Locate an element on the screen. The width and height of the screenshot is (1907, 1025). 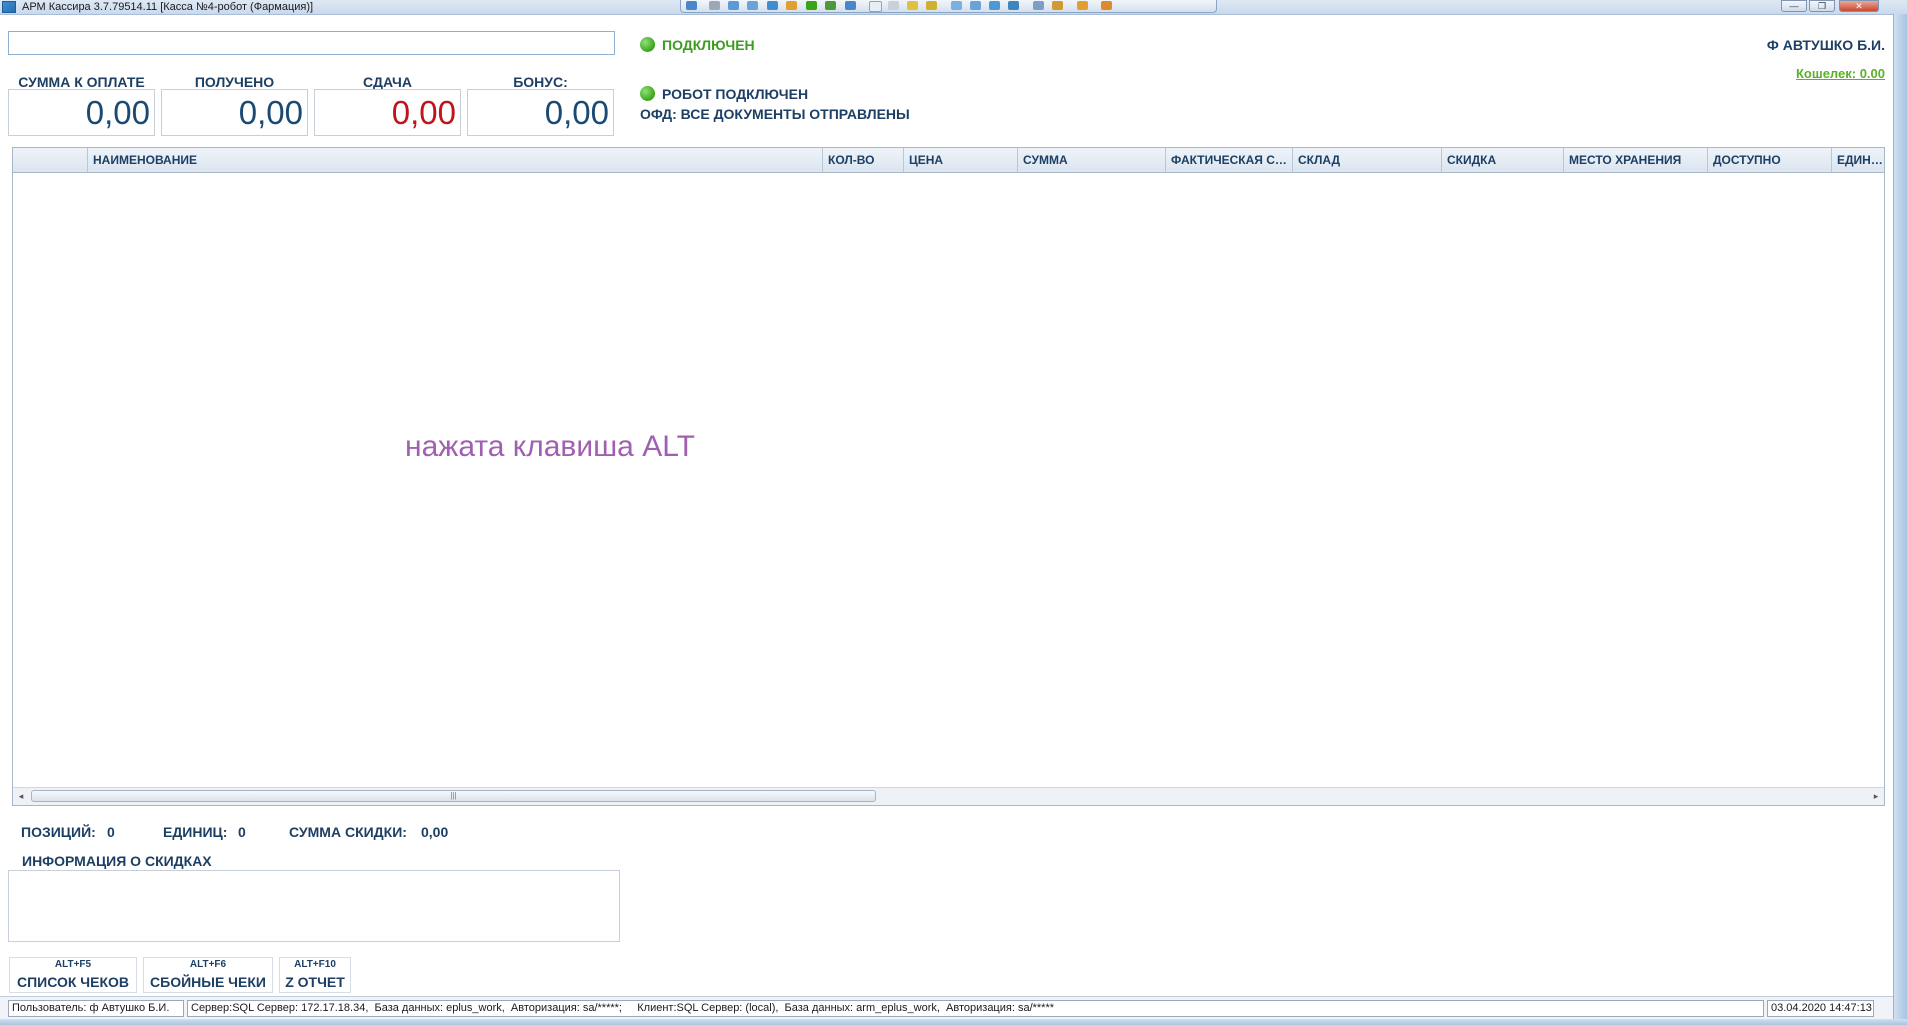
receipts-list-hotkey: ALT+F5 is located at coordinates (73, 964).